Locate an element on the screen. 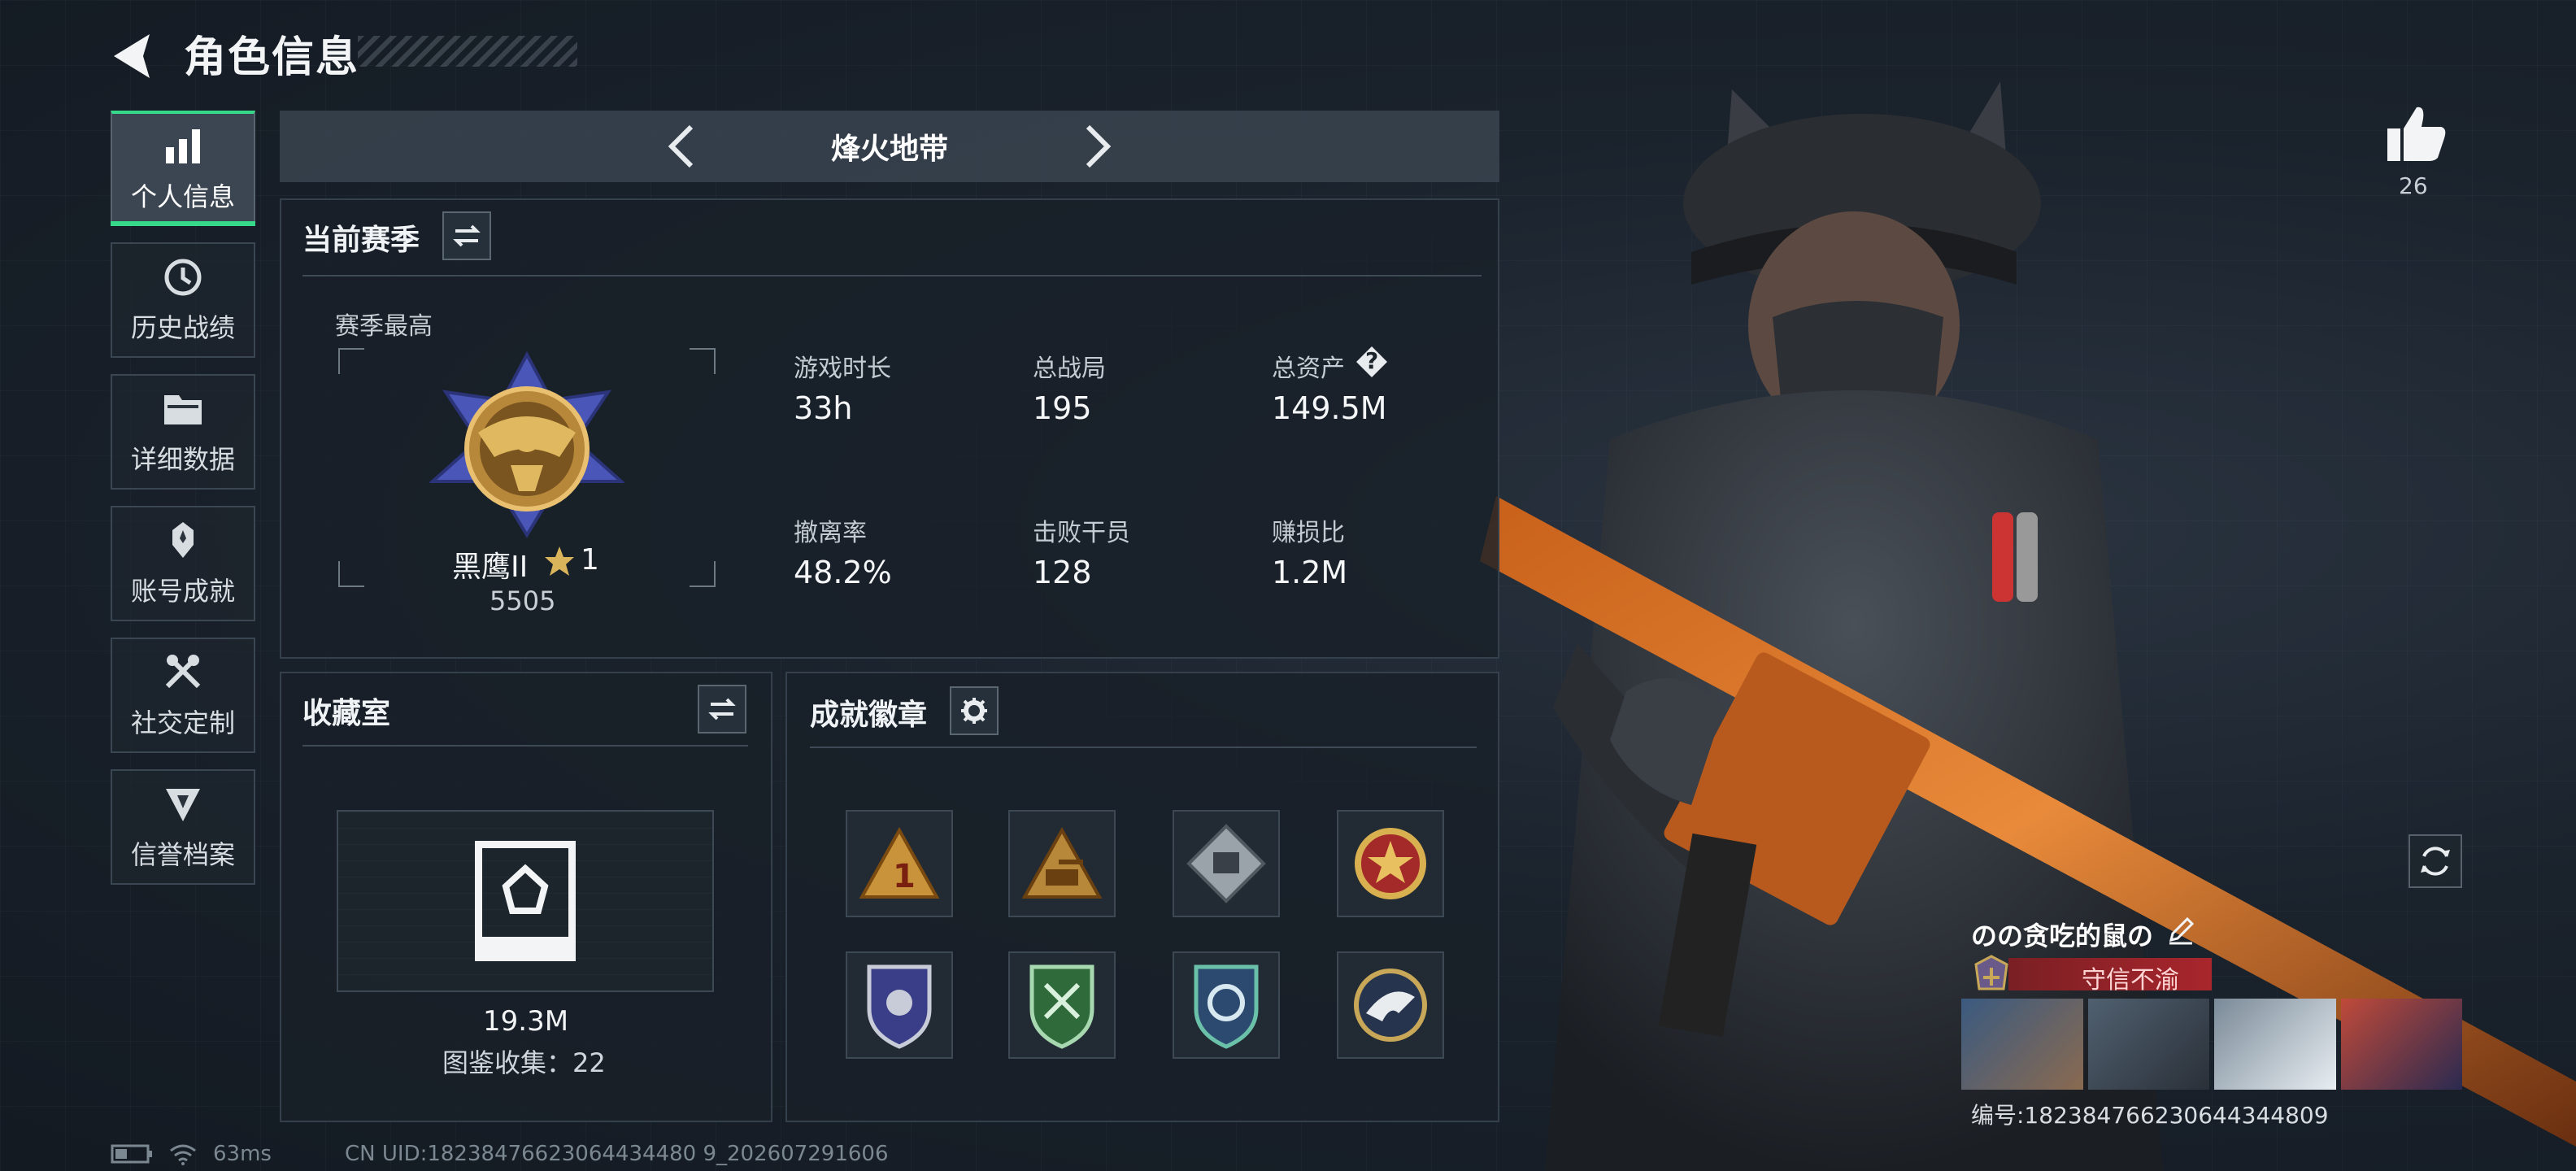  stat-label-extraction-rate: 撤离率 is located at coordinates (831, 533).